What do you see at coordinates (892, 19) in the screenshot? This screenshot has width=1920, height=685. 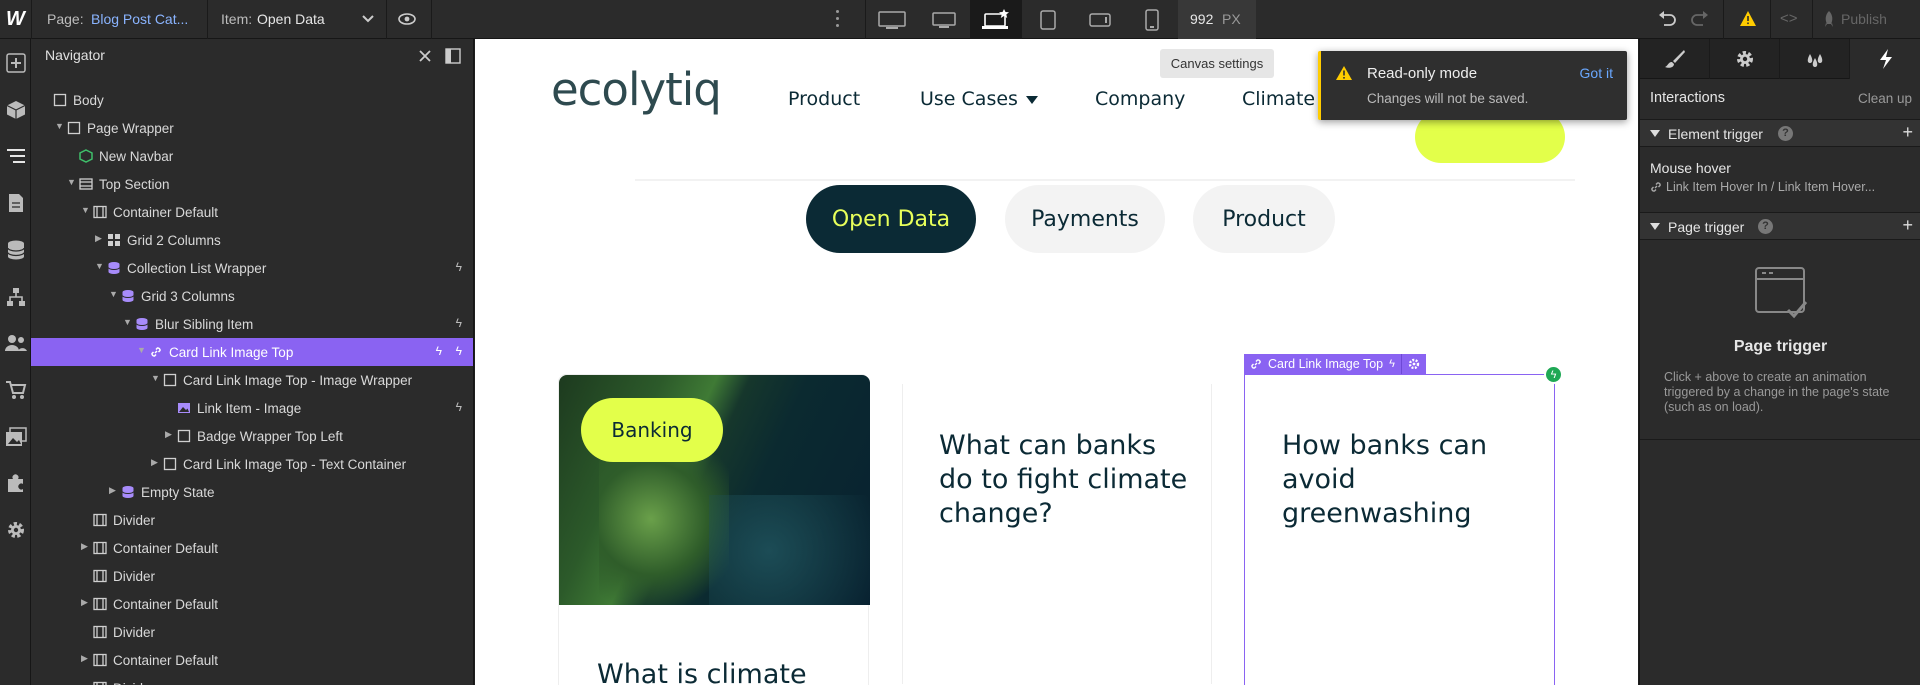 I see `desktop-large-breakpoint-icon` at bounding box center [892, 19].